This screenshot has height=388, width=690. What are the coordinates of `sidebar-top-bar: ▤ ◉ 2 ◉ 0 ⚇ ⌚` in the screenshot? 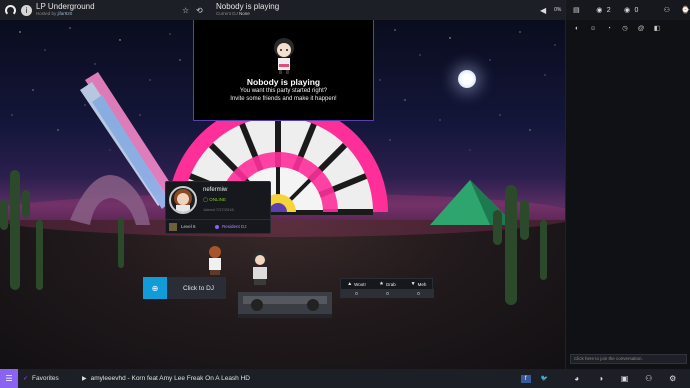 It's located at (628, 10).